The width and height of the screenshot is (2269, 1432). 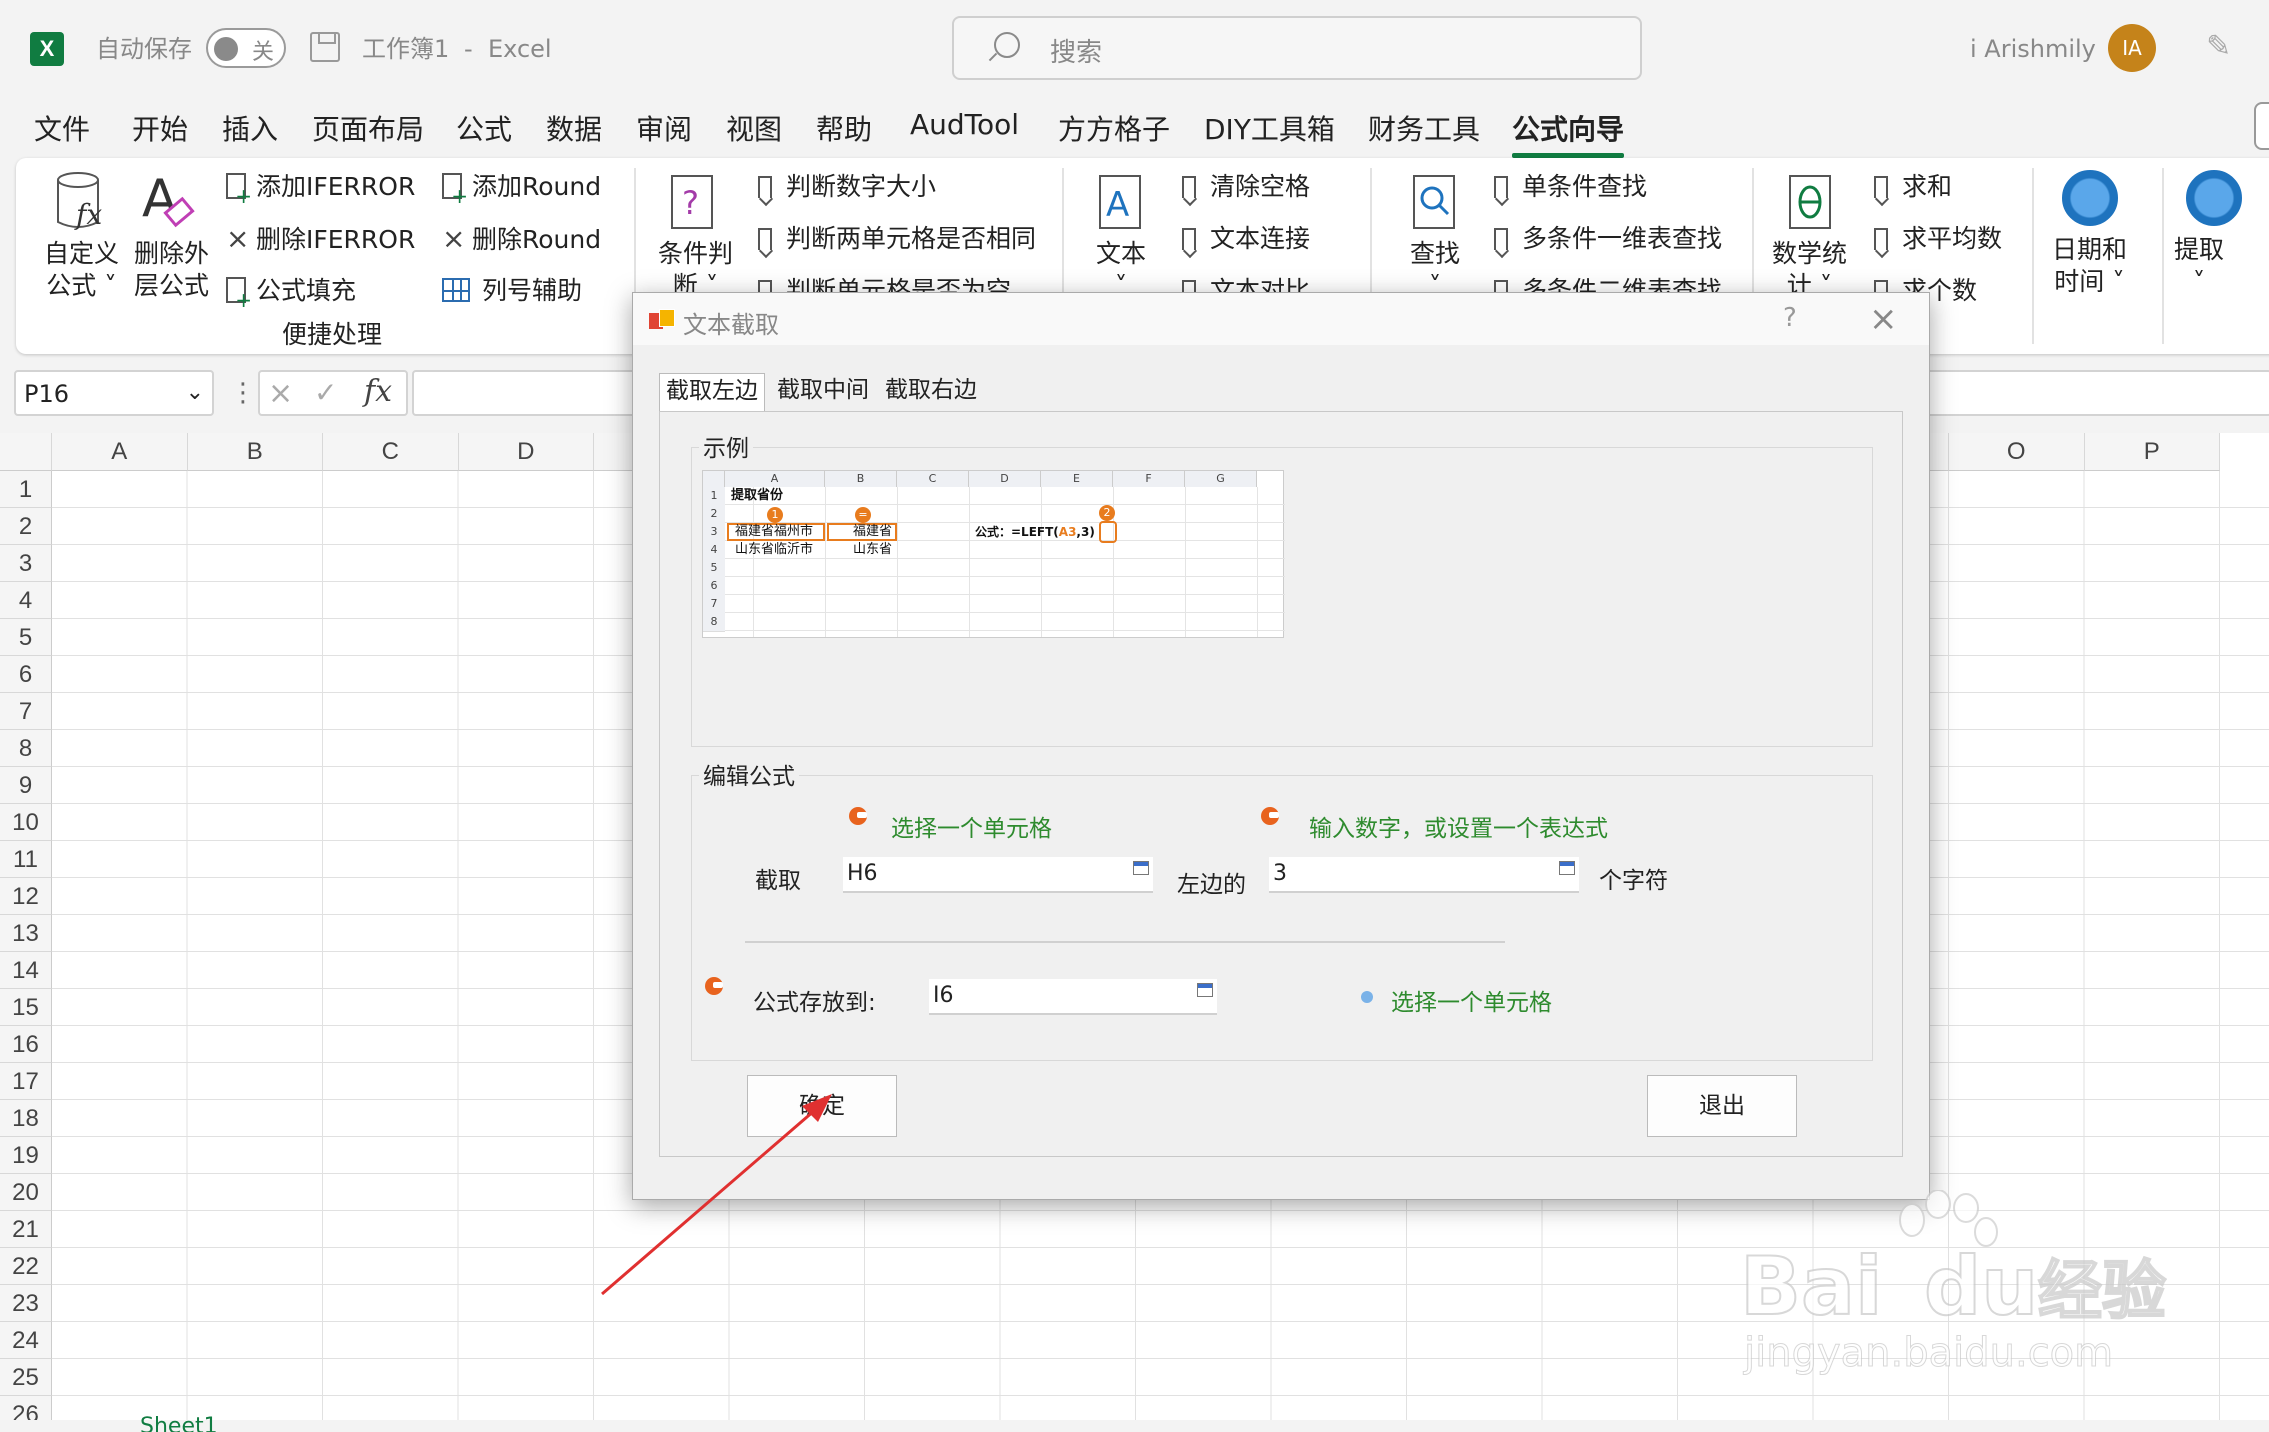 I want to click on tab-view: 视图, so click(x=754, y=128).